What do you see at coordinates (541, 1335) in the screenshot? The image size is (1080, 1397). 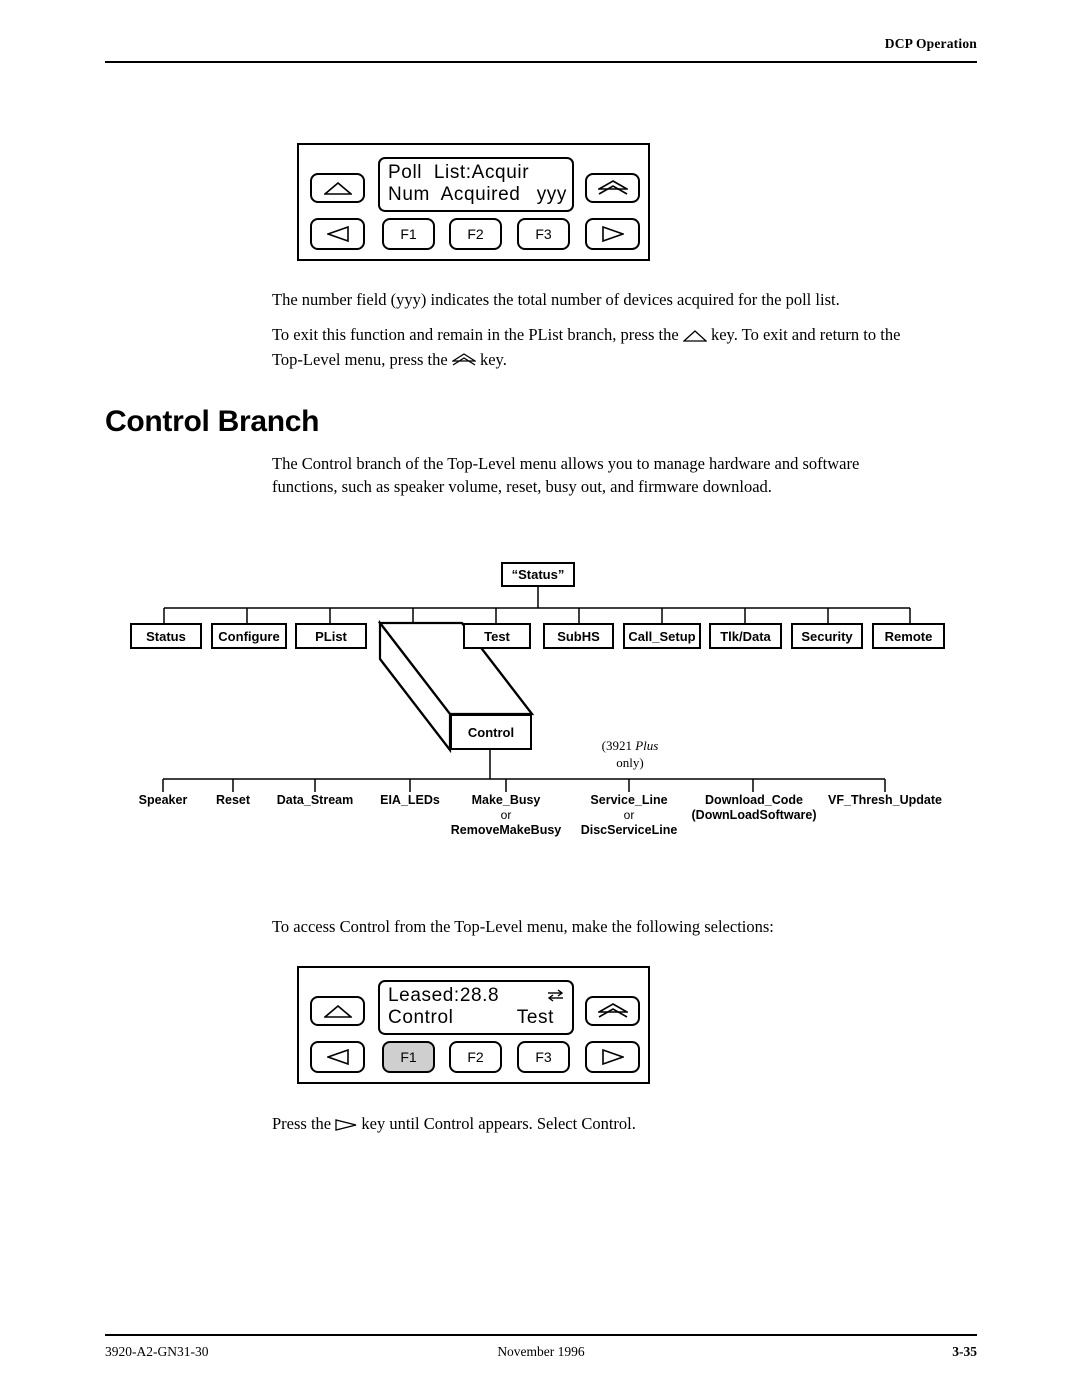 I see `running-foot-rule` at bounding box center [541, 1335].